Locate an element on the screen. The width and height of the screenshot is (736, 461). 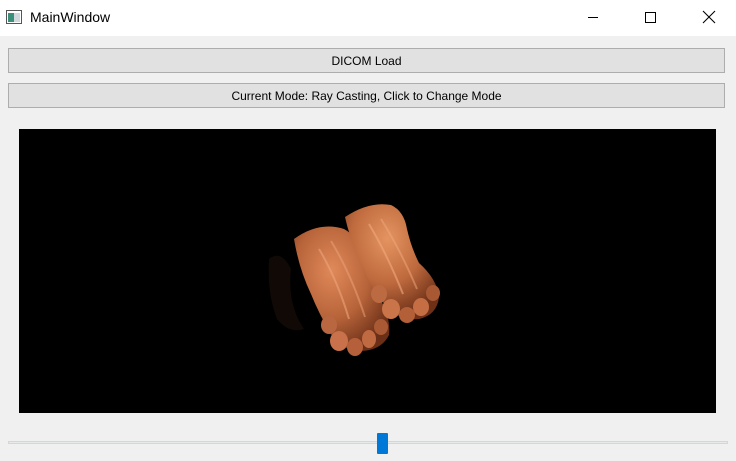
maximize-icon is located at coordinates (650, 17).